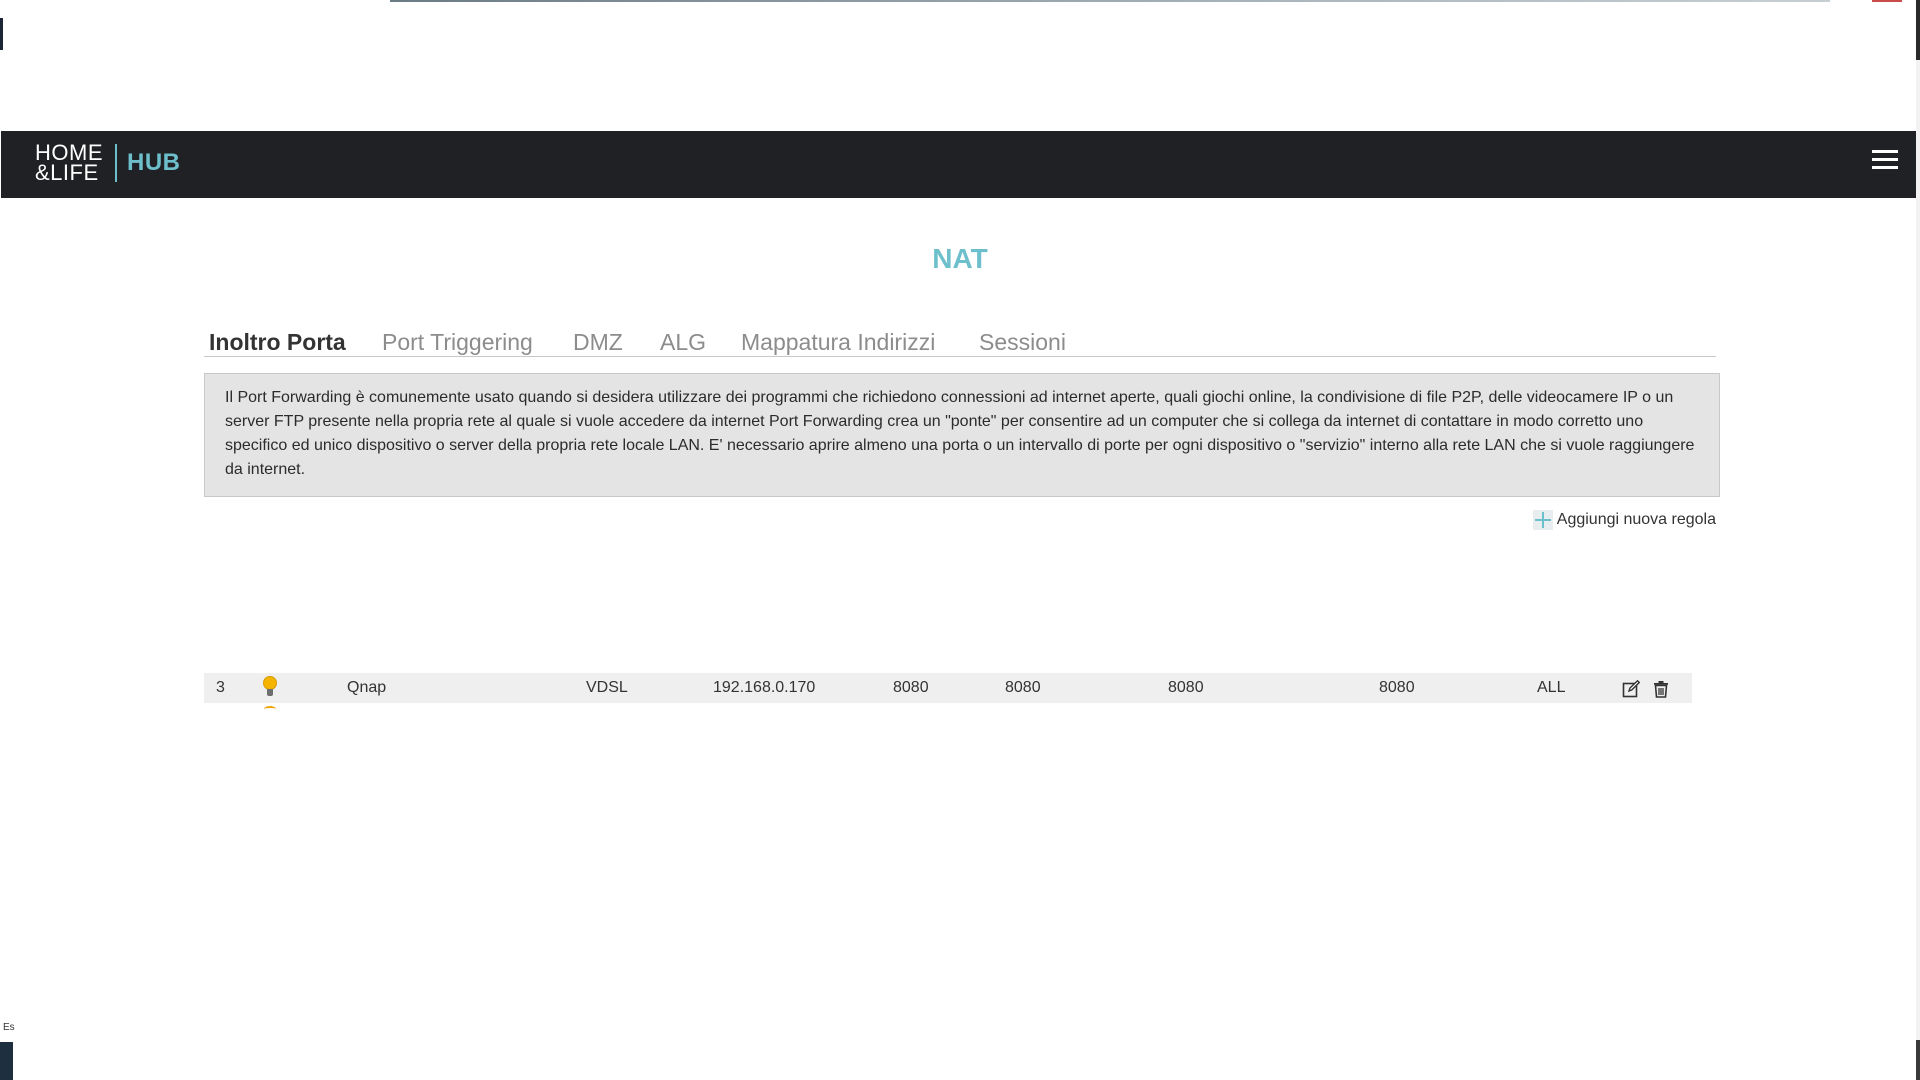 The width and height of the screenshot is (1920, 1080). Describe the element at coordinates (270, 687) in the screenshot. I see `lightbulb-icon` at that location.